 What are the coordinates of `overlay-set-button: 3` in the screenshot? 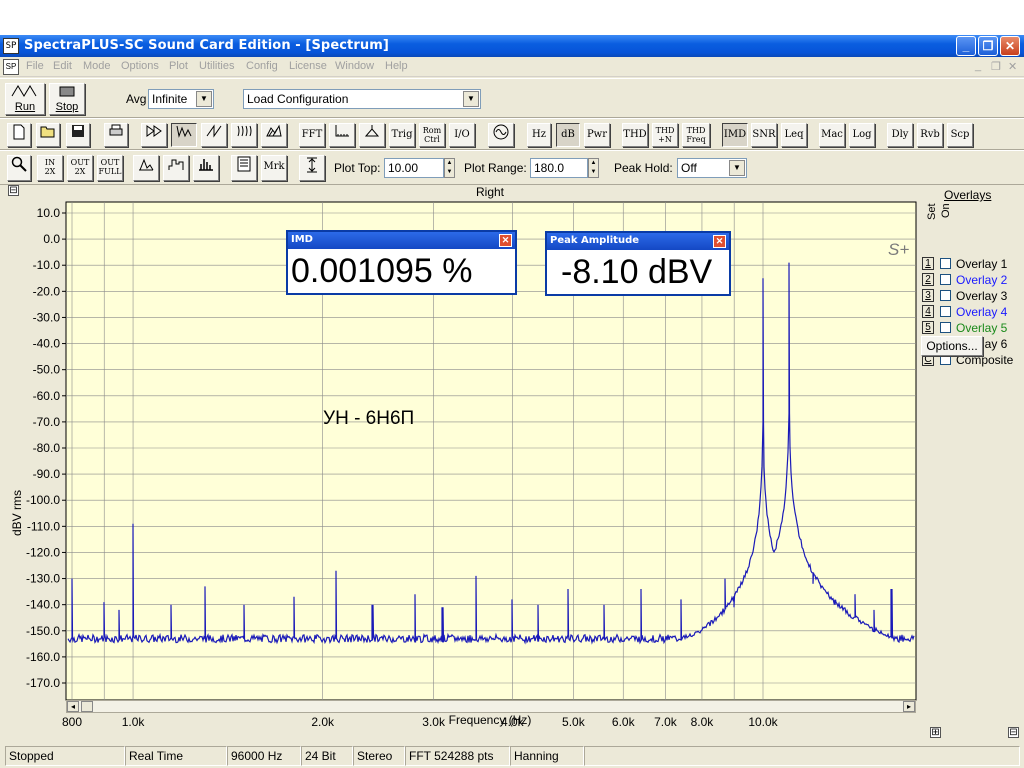 It's located at (928, 295).